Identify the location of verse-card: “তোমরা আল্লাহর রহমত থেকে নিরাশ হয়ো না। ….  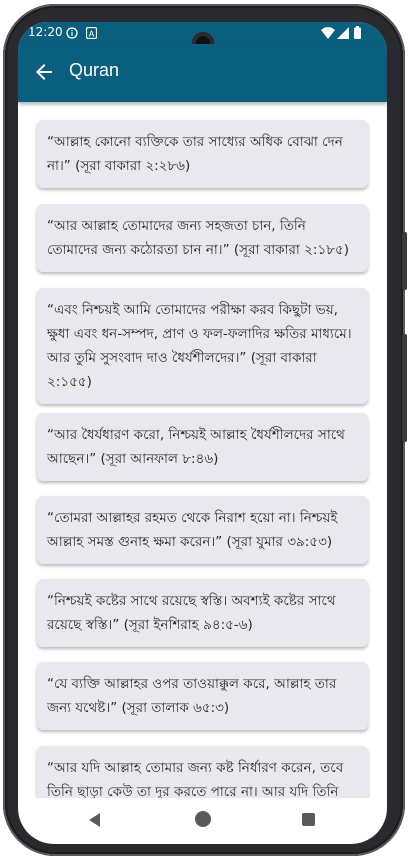
(202, 530).